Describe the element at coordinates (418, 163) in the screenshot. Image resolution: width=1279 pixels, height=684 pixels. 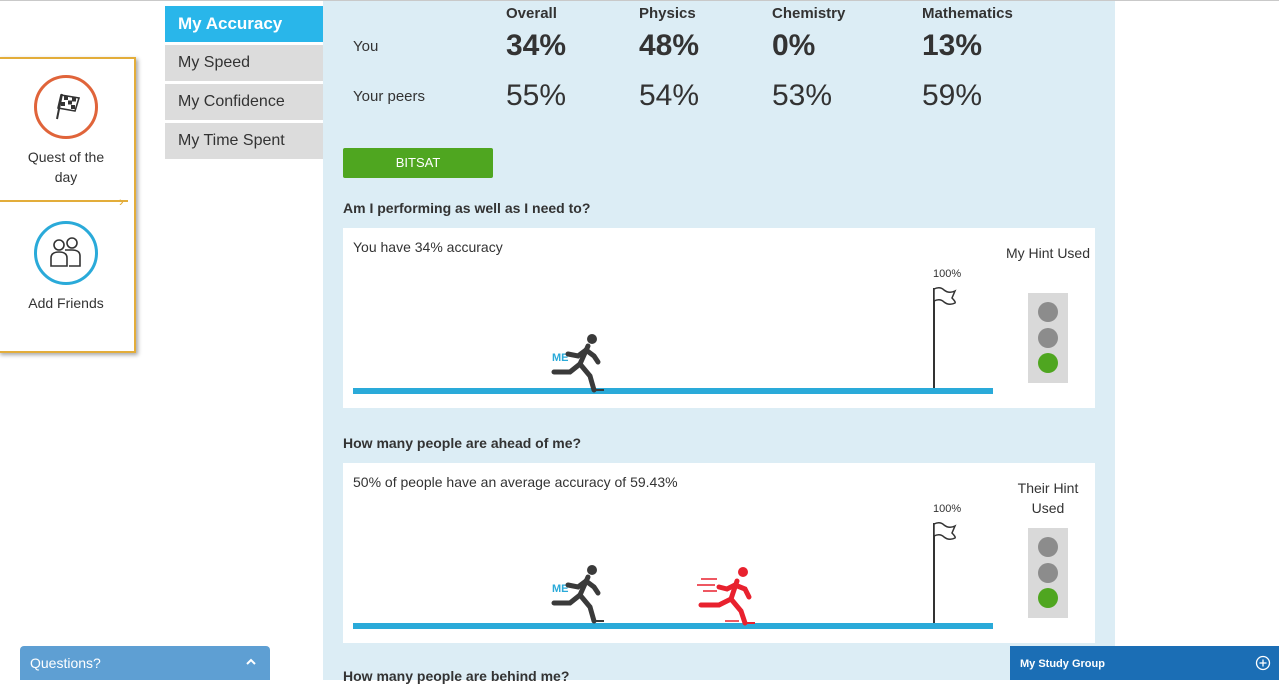
I see `exam-bitsat-button: BITSAT` at that location.